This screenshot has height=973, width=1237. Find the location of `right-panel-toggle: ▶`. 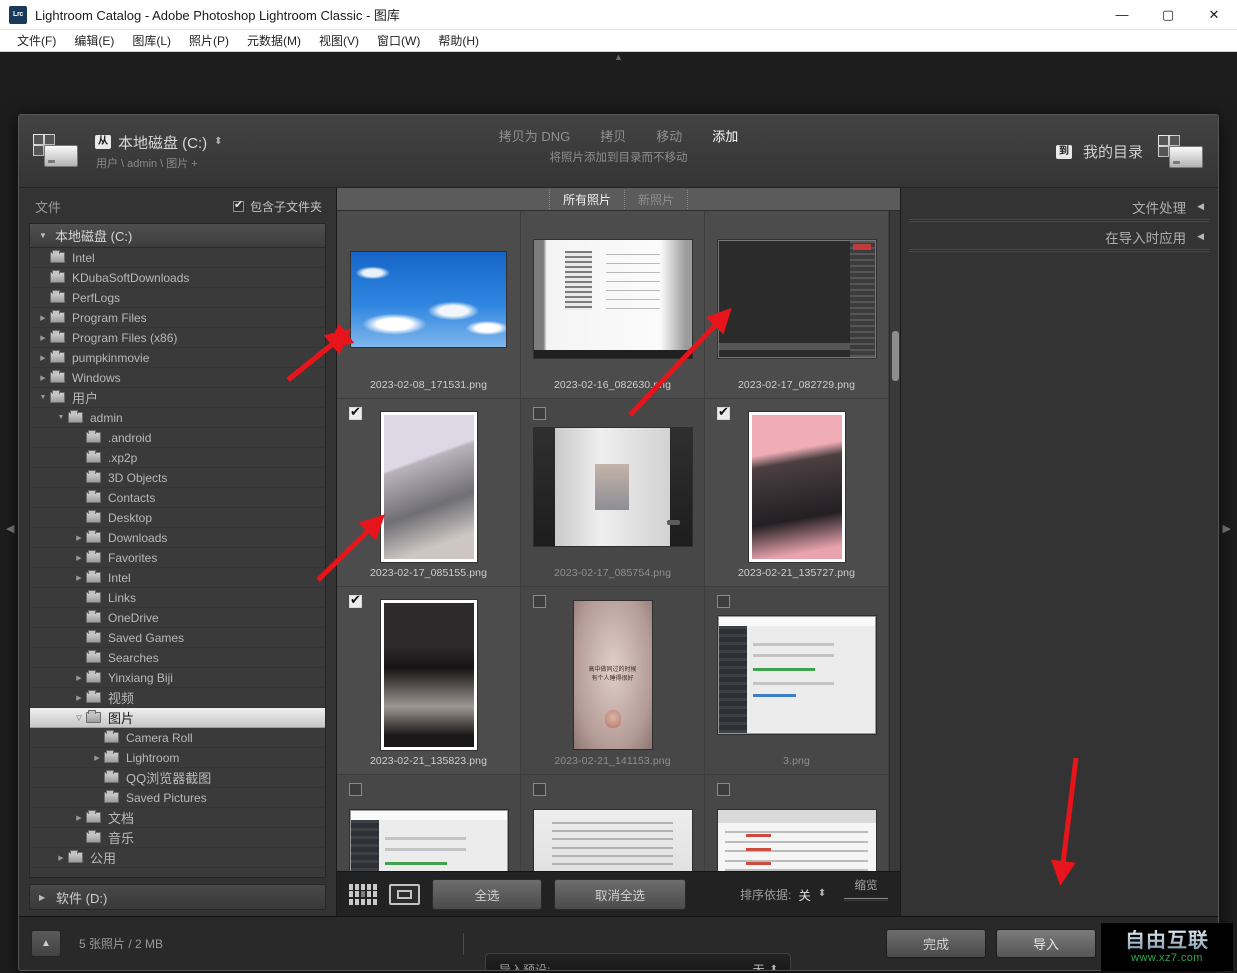

right-panel-toggle: ▶ is located at coordinates (1227, 528).